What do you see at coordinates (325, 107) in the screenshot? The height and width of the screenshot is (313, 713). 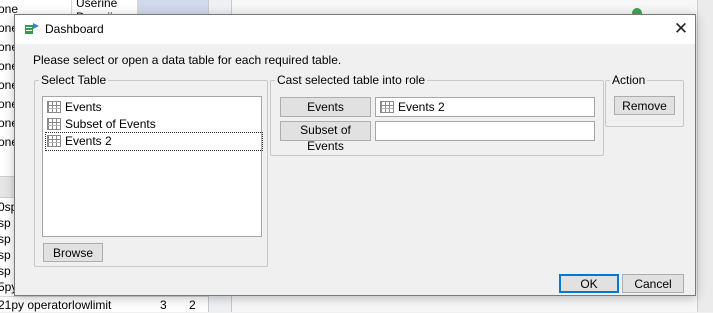 I see `events-role-button: Events` at bounding box center [325, 107].